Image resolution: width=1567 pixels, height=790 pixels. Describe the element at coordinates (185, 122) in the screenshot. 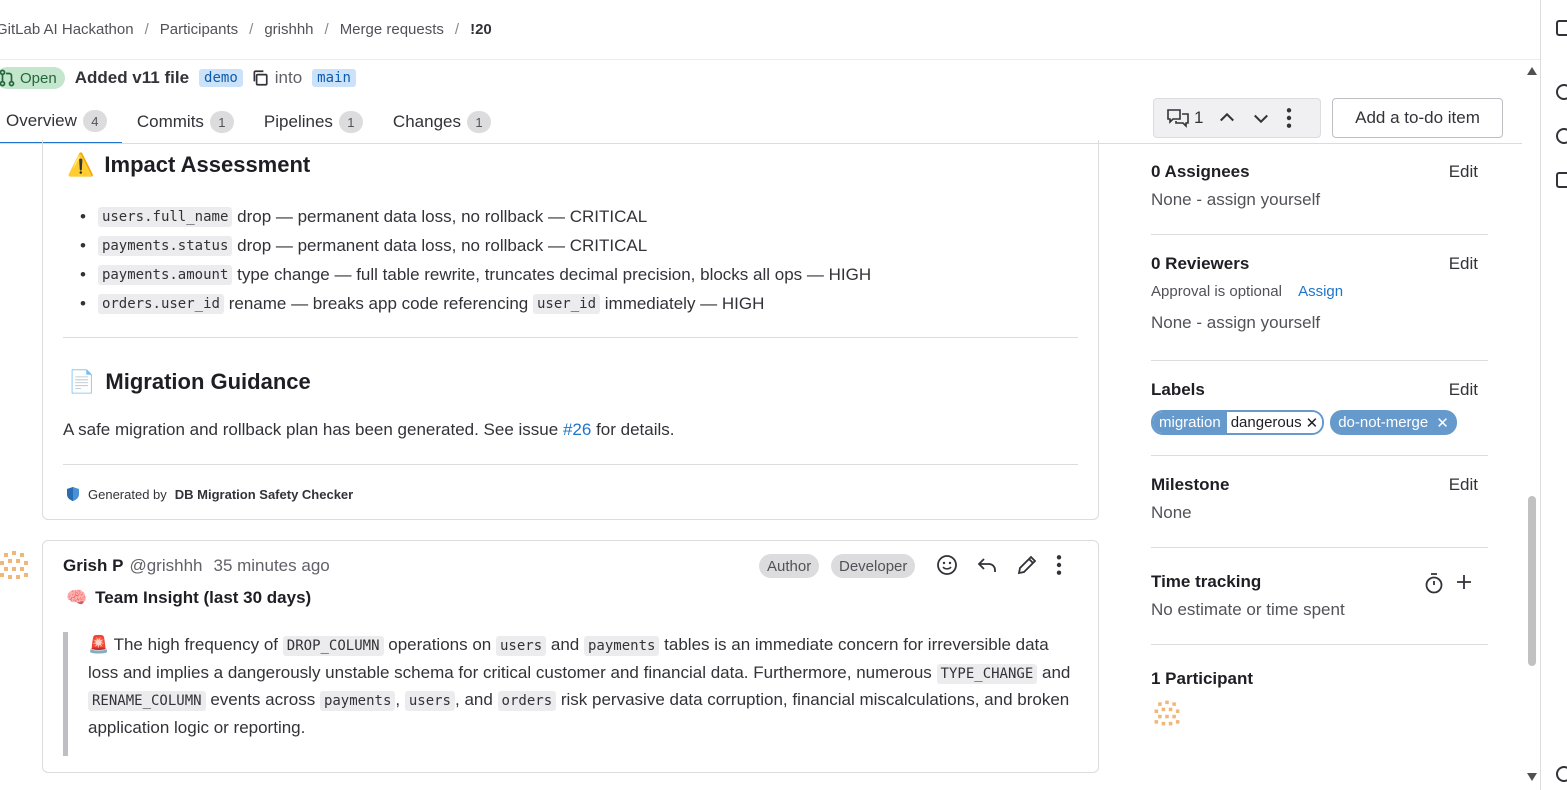

I see `tab-commits: Commits 1` at that location.